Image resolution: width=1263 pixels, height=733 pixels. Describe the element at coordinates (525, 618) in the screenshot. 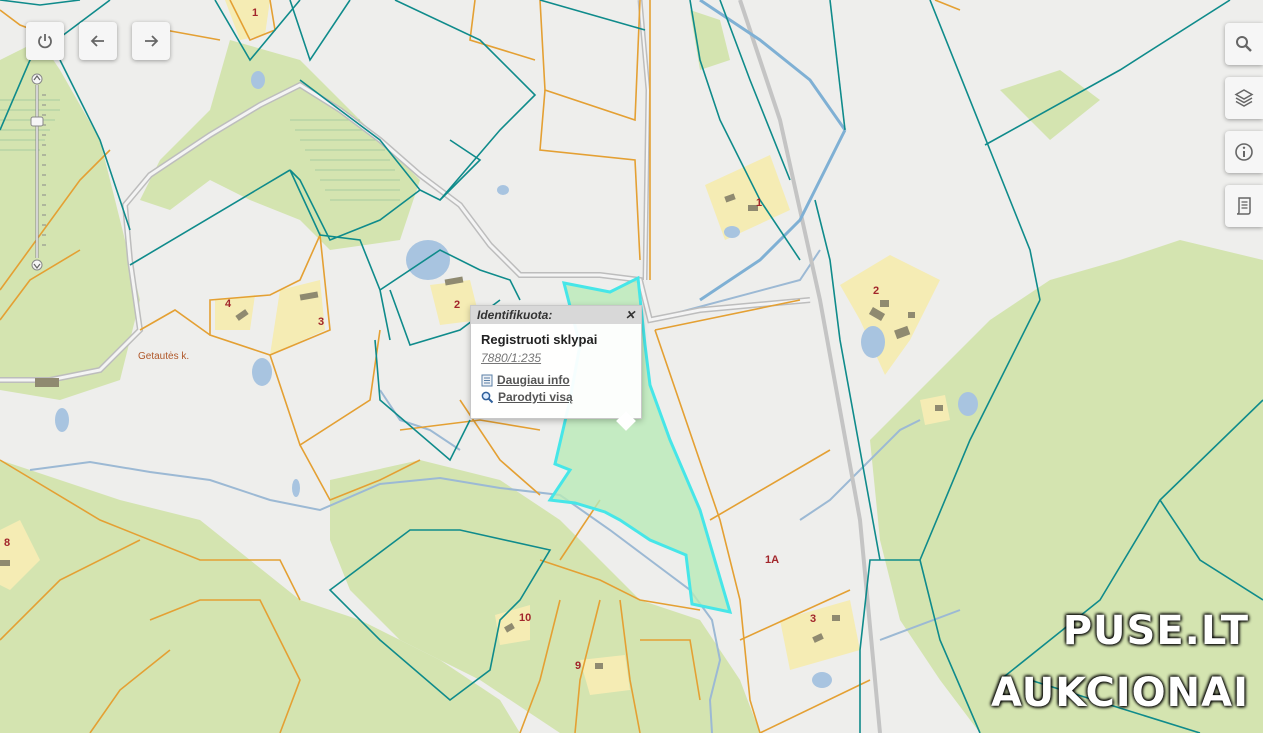

I see `map-label: 10` at that location.